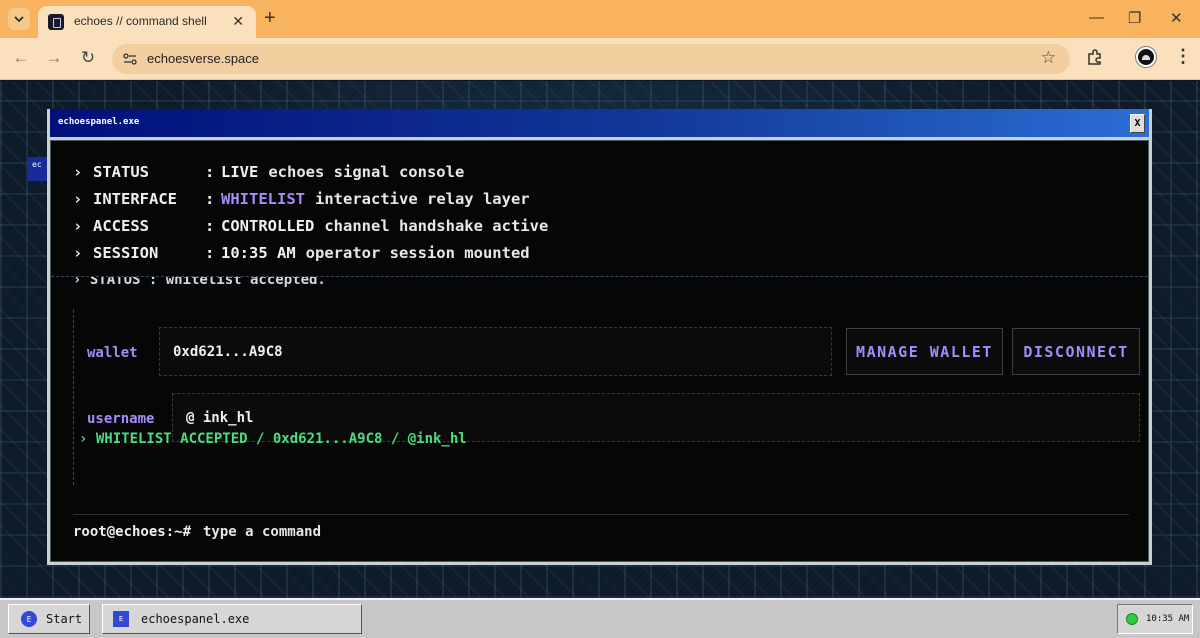  Describe the element at coordinates (495, 351) in the screenshot. I see `wallet-field: 0xd621...A9C8` at that location.